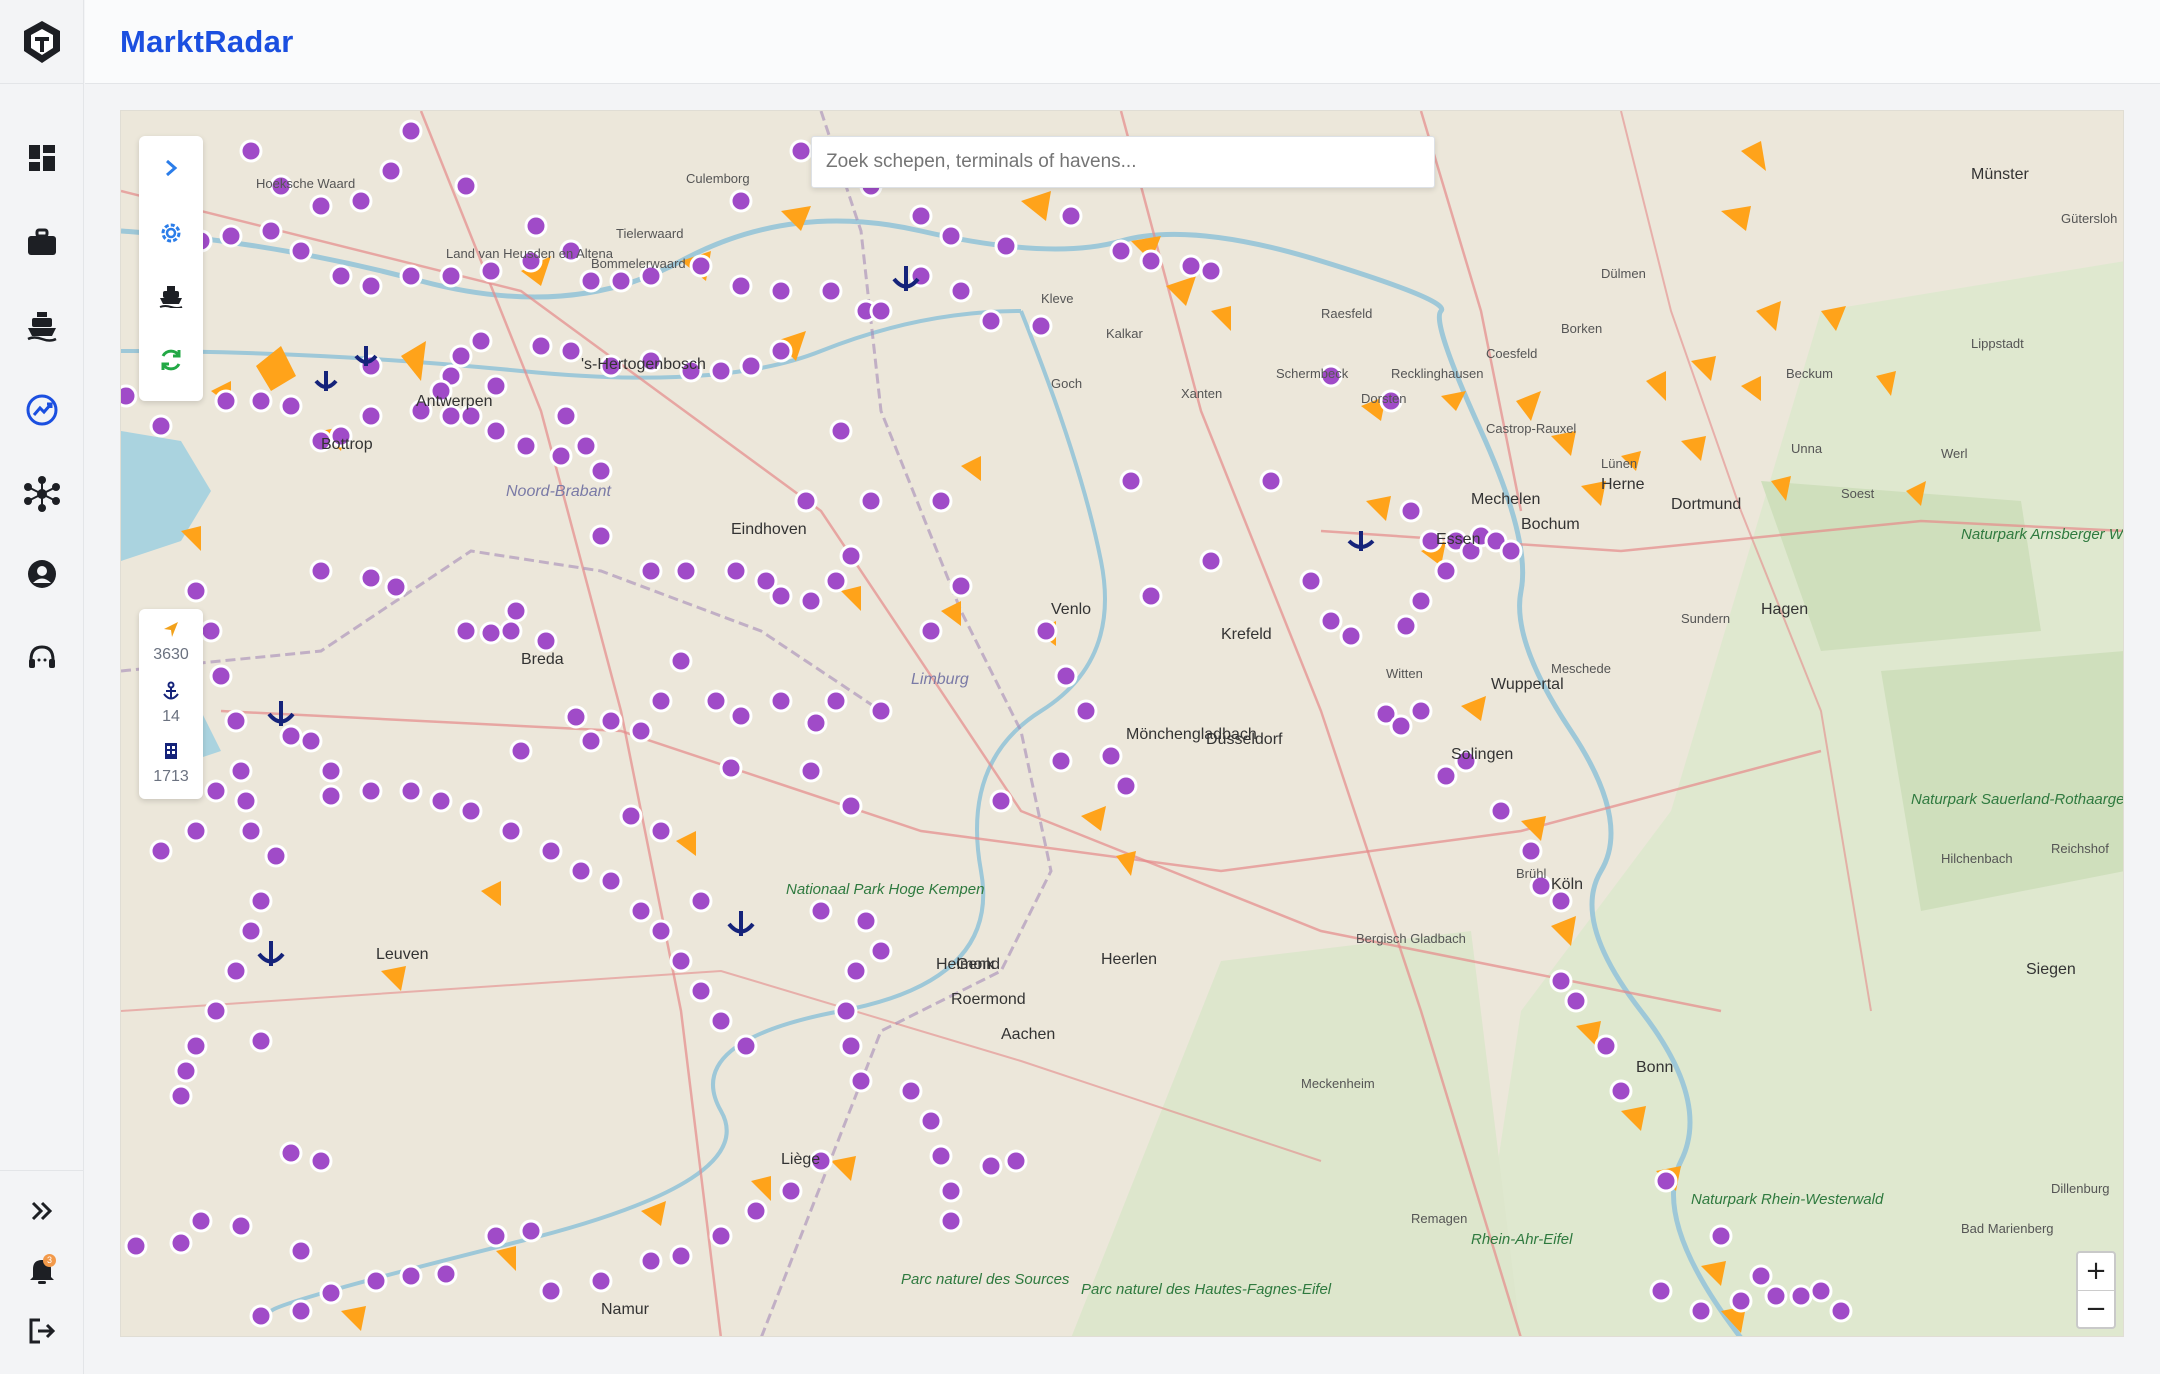  What do you see at coordinates (2080, 1188) in the screenshot?
I see `map-label: Dillenburg` at bounding box center [2080, 1188].